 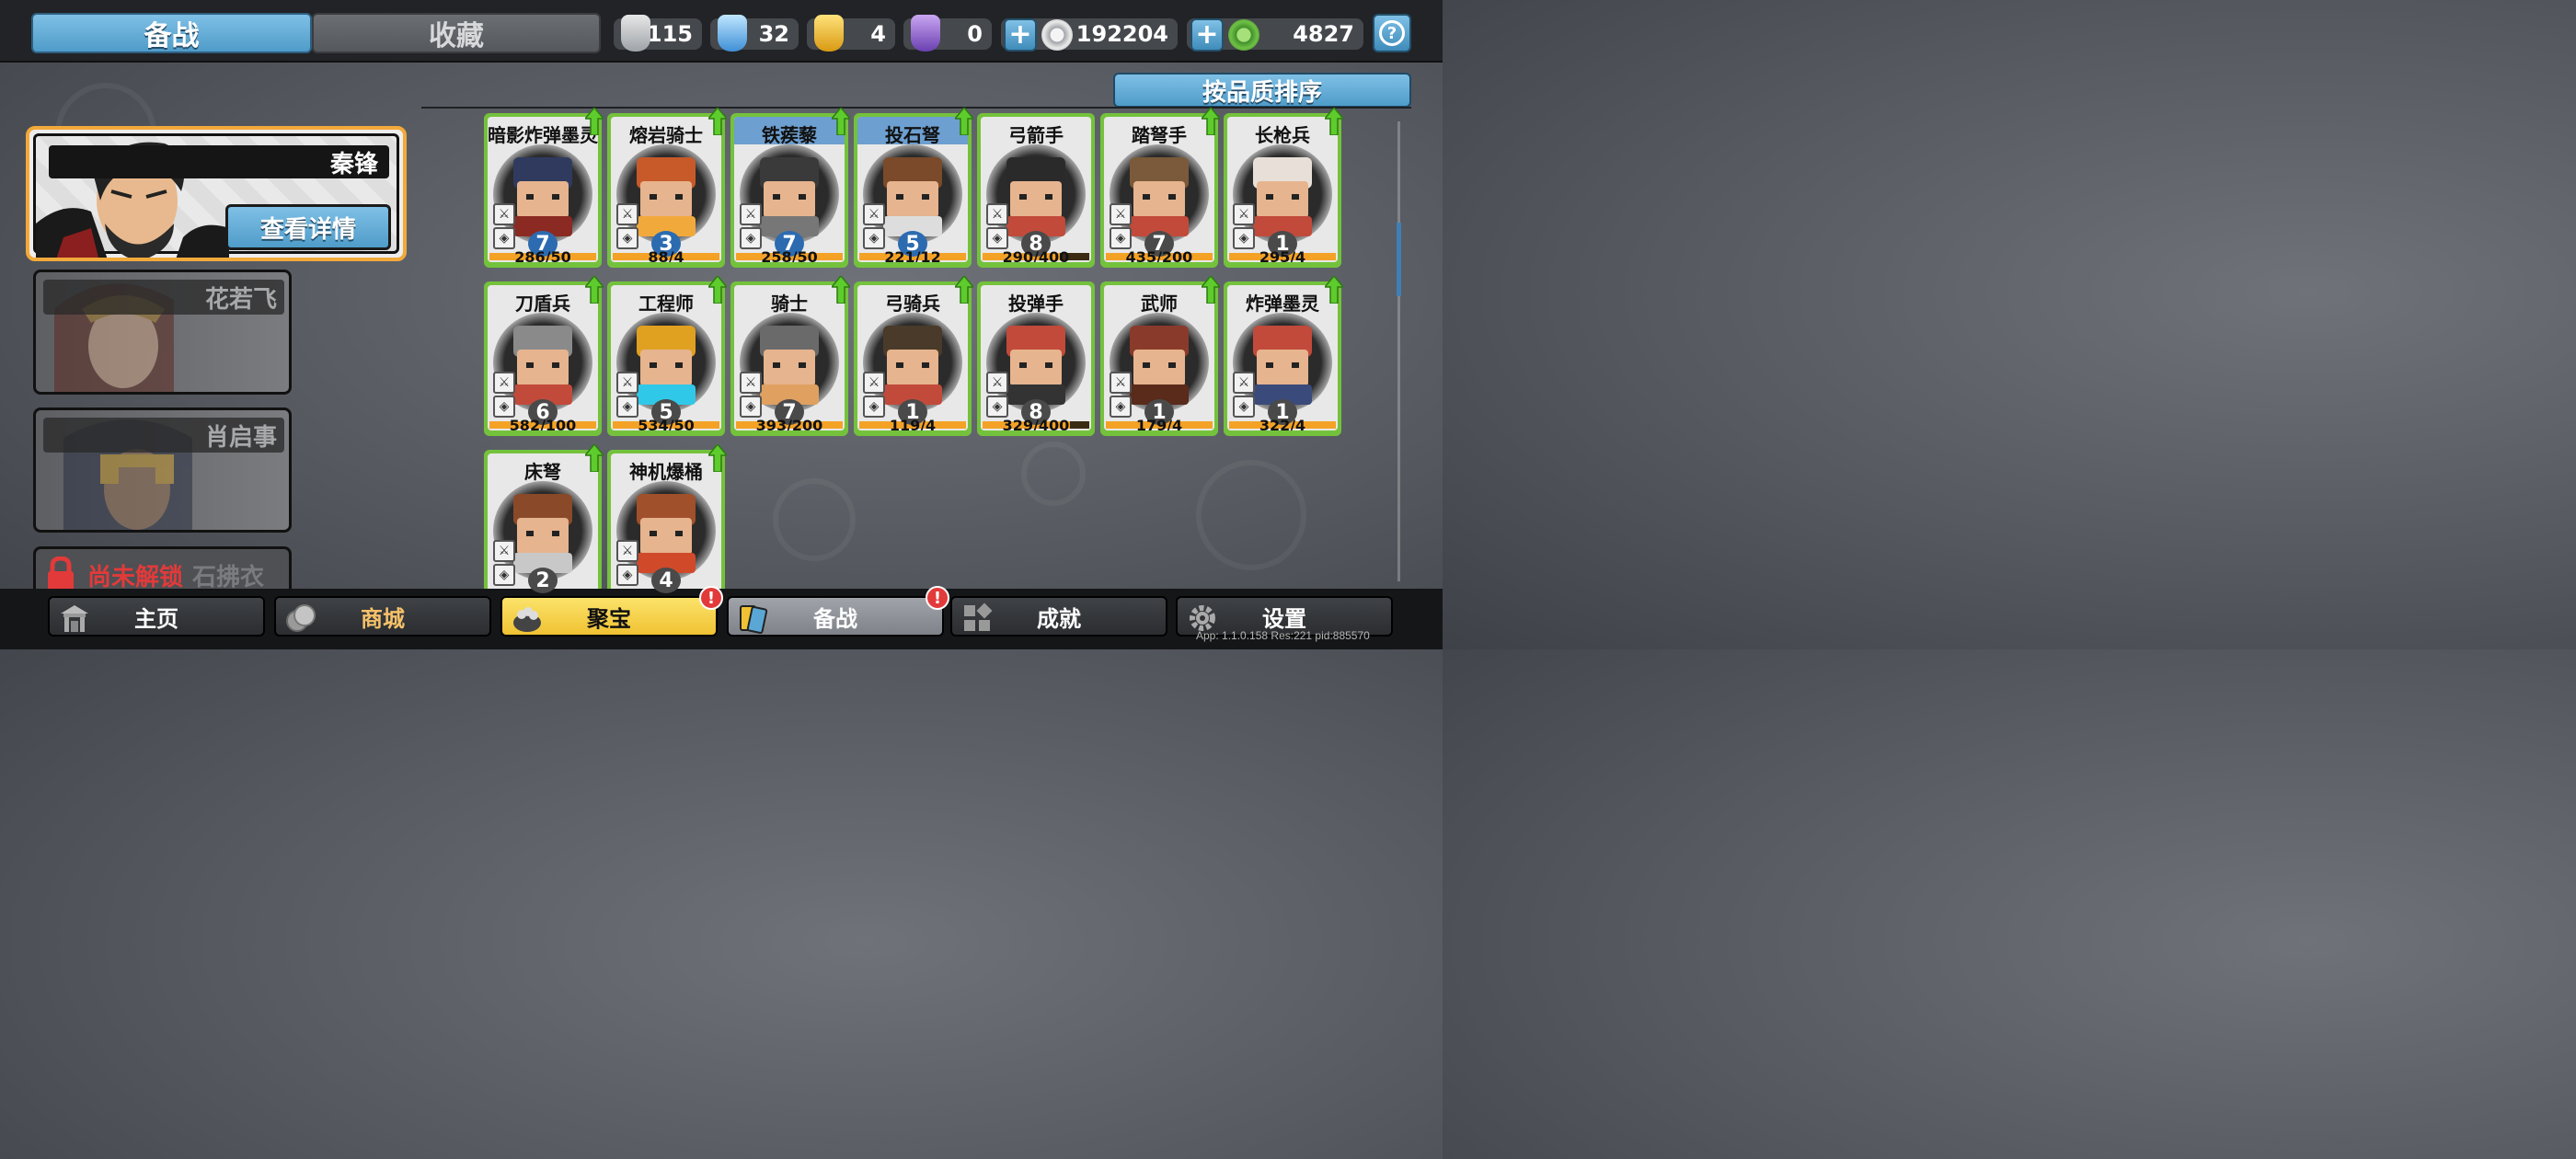 I want to click on hero-card-locked: 石拂衣 尚未解锁, so click(x=162, y=568).